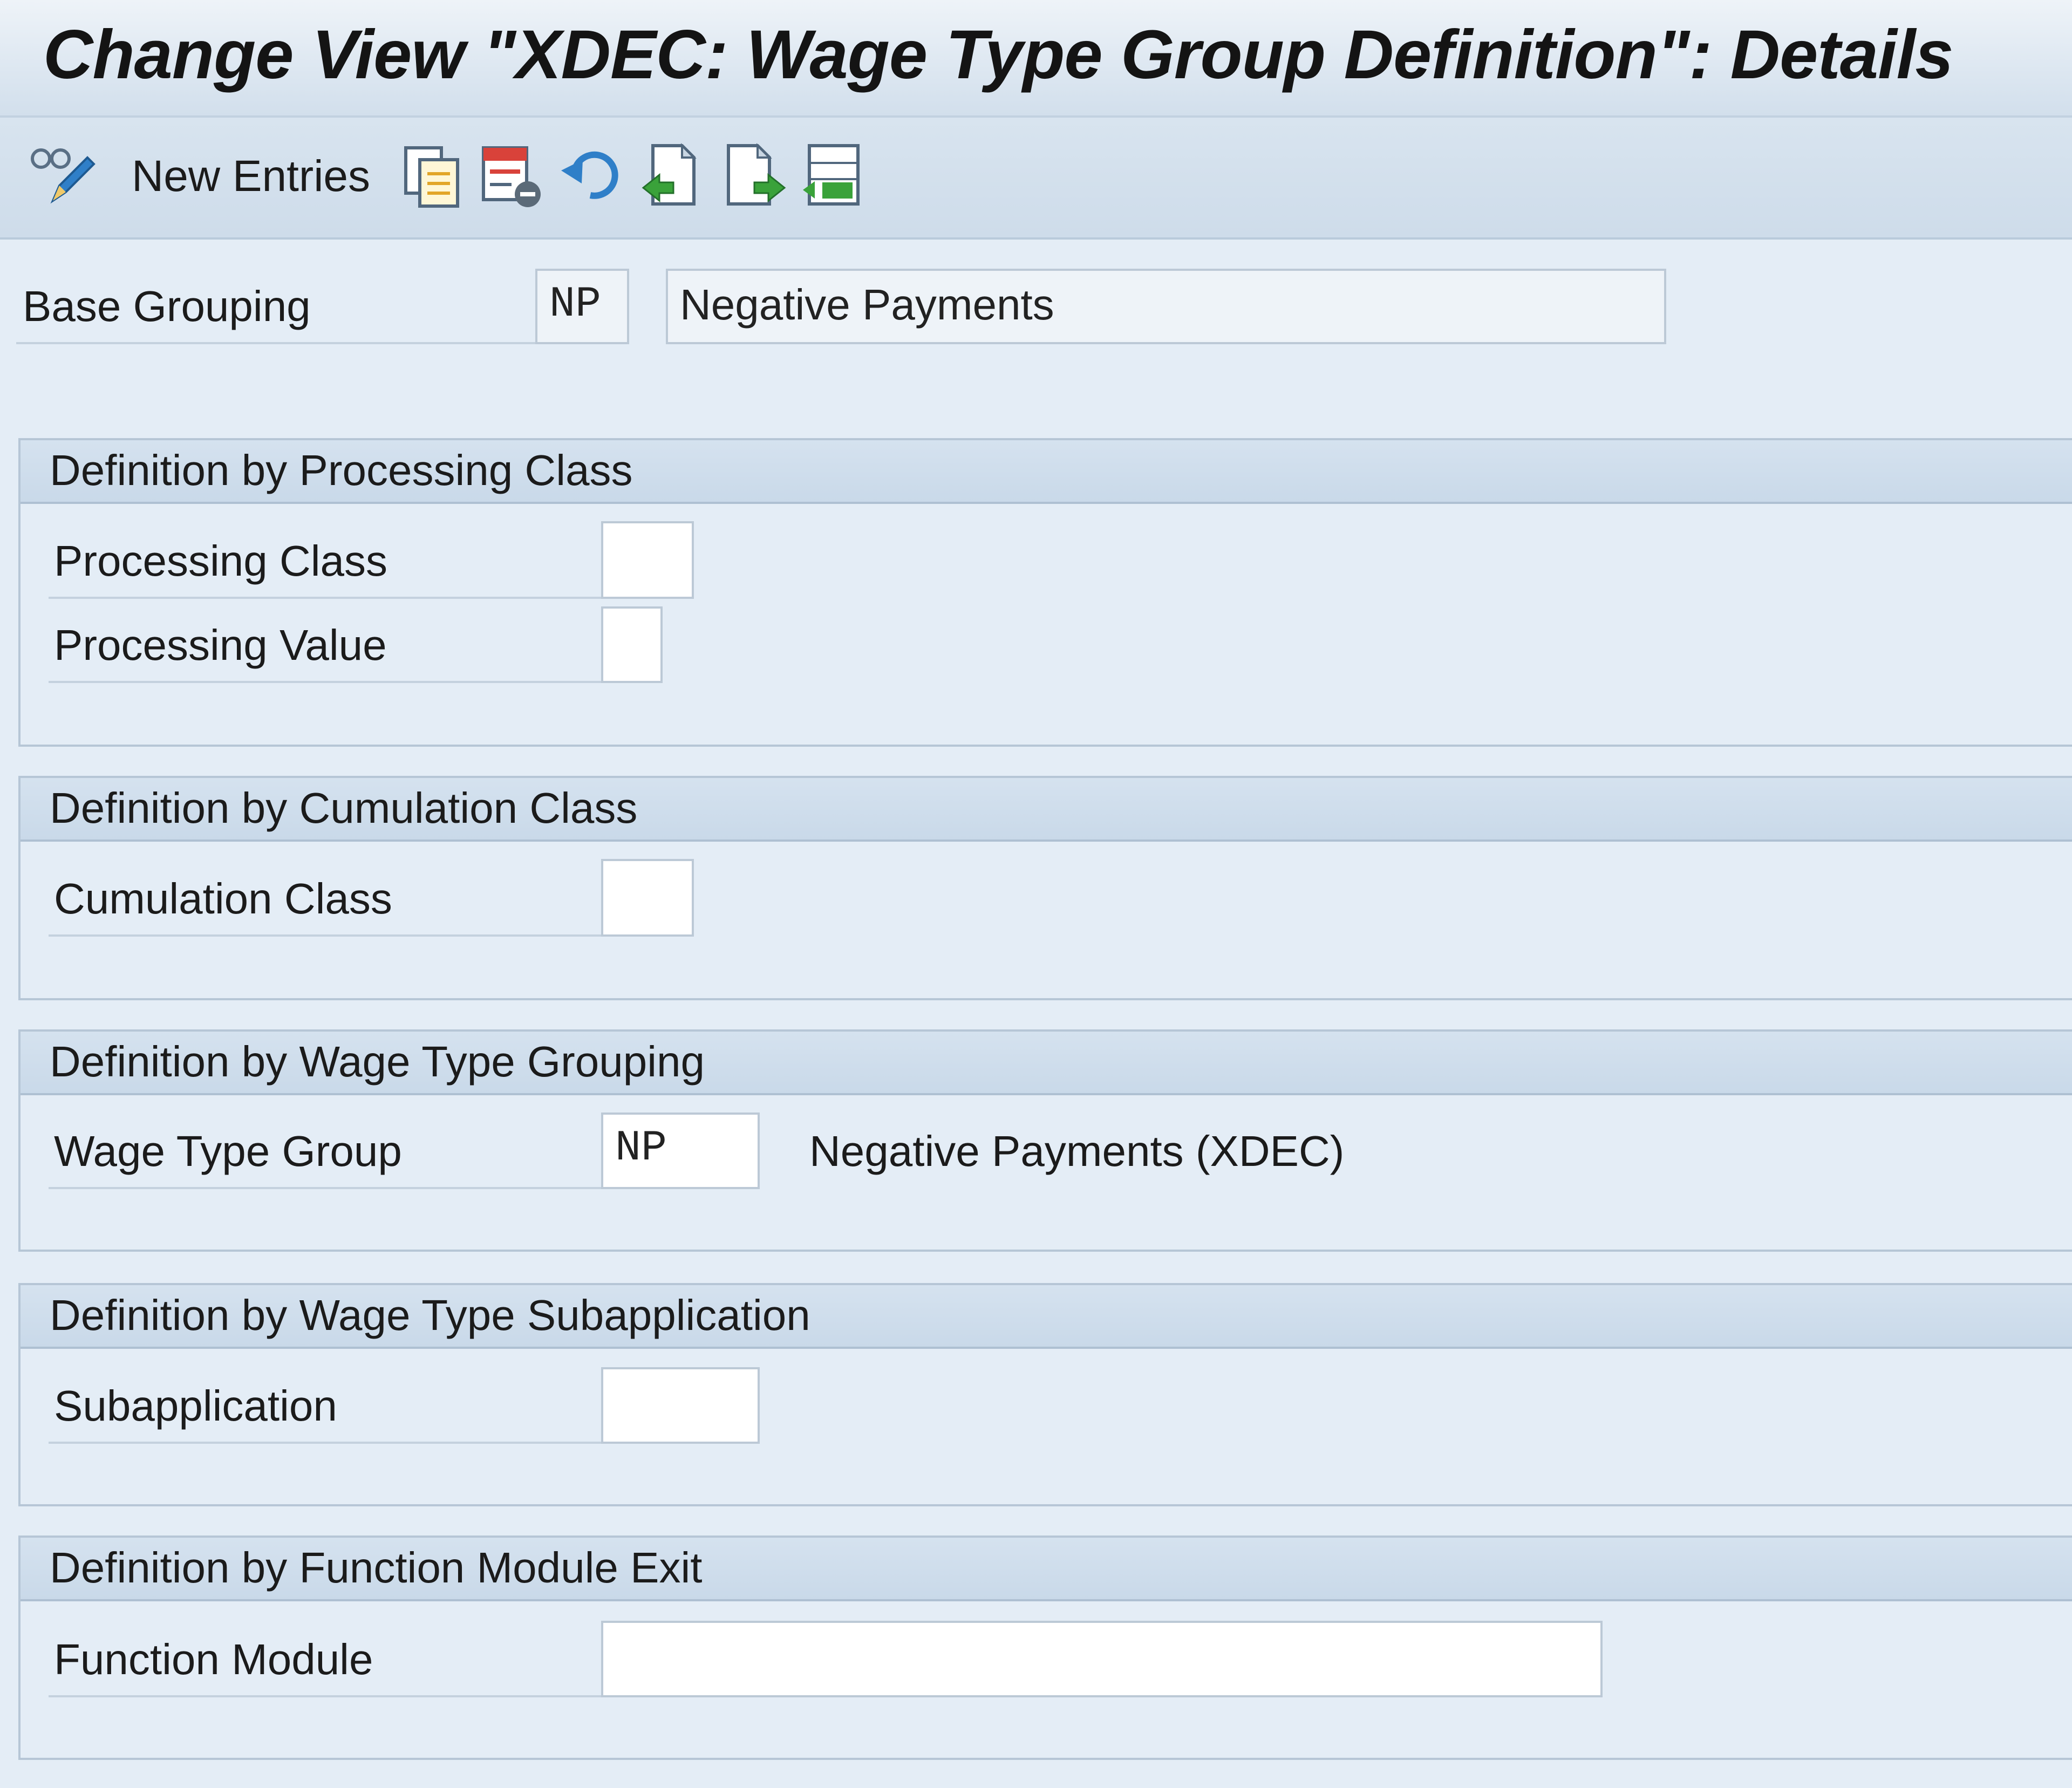 Image resolution: width=2072 pixels, height=1788 pixels. Describe the element at coordinates (1046, 472) in the screenshot. I see `processing-class-group-header: Definition by Processing Class` at that location.